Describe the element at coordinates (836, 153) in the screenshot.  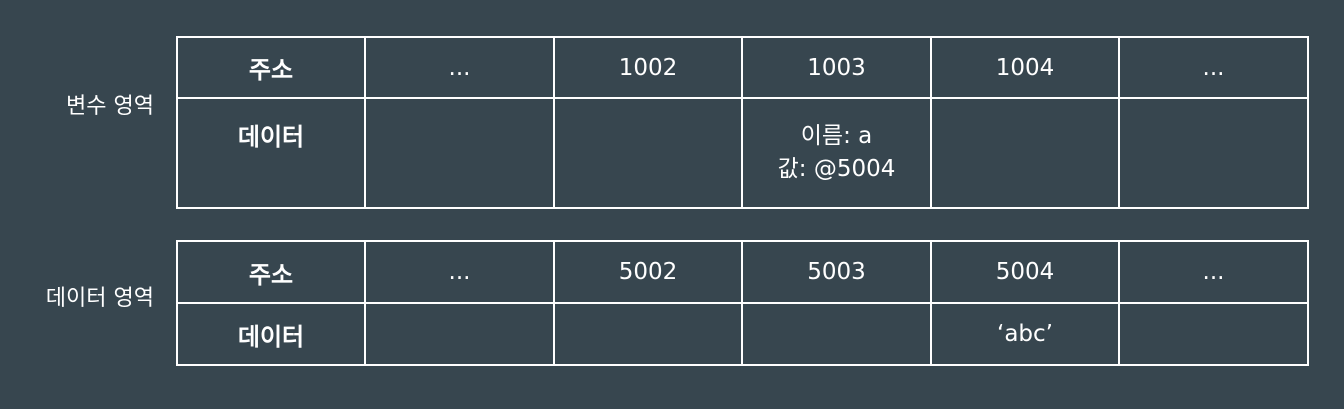
I see `variable-data-cell: 이름: a 값: @5004` at that location.